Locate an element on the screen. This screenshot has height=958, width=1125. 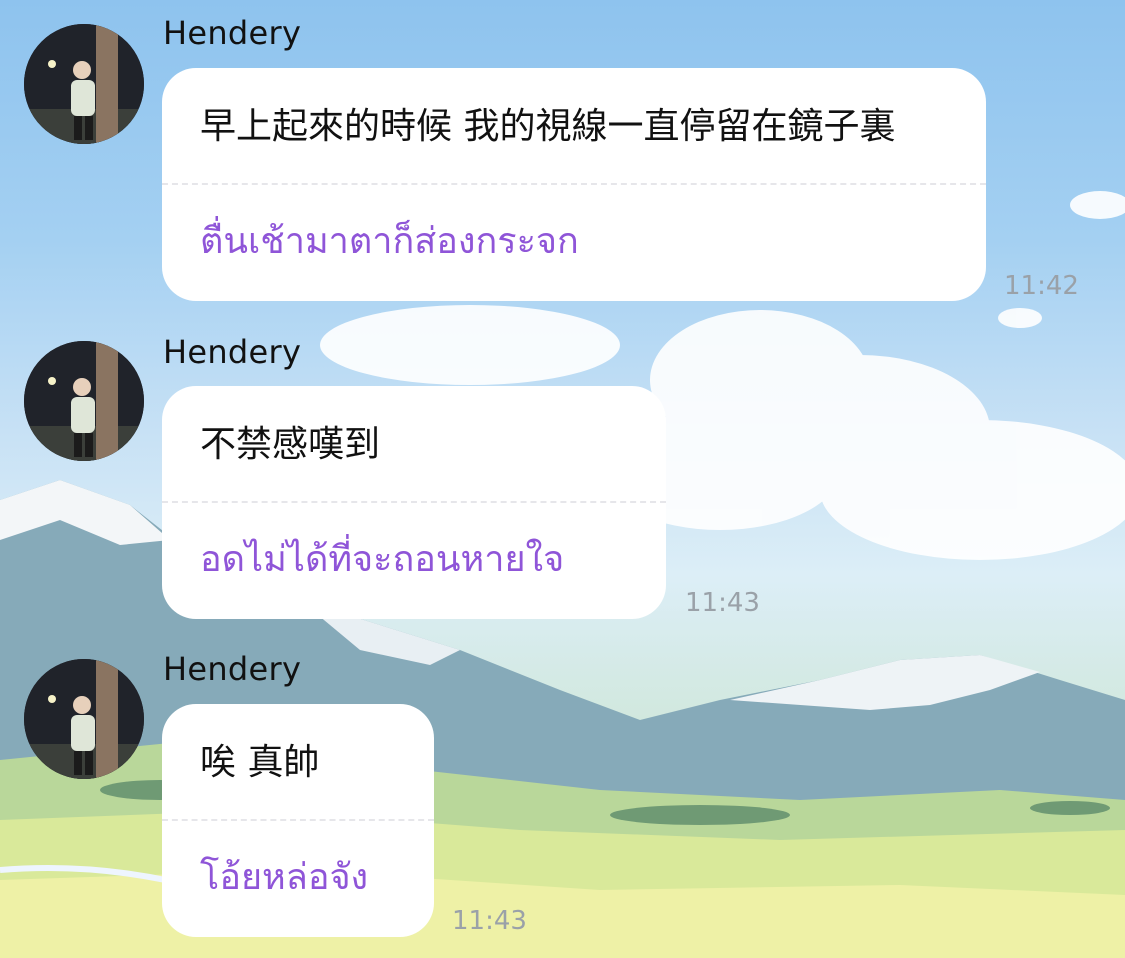
original-text: 不禁感嘆到 is located at coordinates (290, 444).